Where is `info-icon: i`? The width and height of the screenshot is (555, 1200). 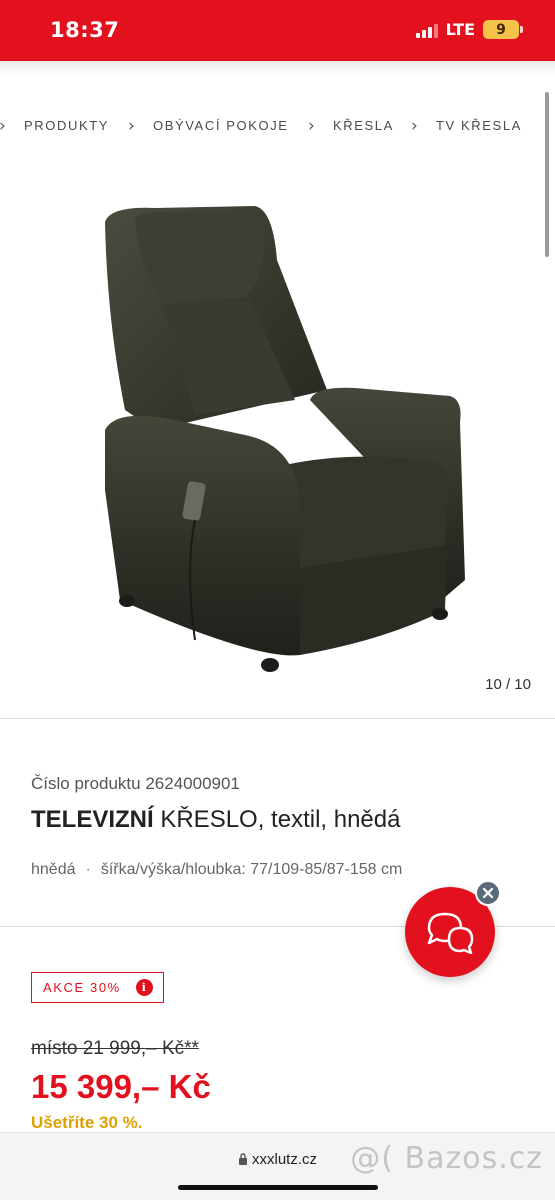
info-icon: i is located at coordinates (144, 987).